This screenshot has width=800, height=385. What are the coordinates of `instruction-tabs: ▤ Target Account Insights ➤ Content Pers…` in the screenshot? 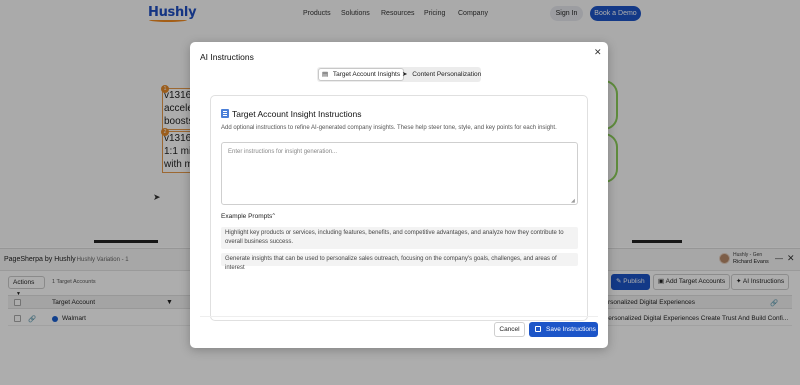 It's located at (399, 74).